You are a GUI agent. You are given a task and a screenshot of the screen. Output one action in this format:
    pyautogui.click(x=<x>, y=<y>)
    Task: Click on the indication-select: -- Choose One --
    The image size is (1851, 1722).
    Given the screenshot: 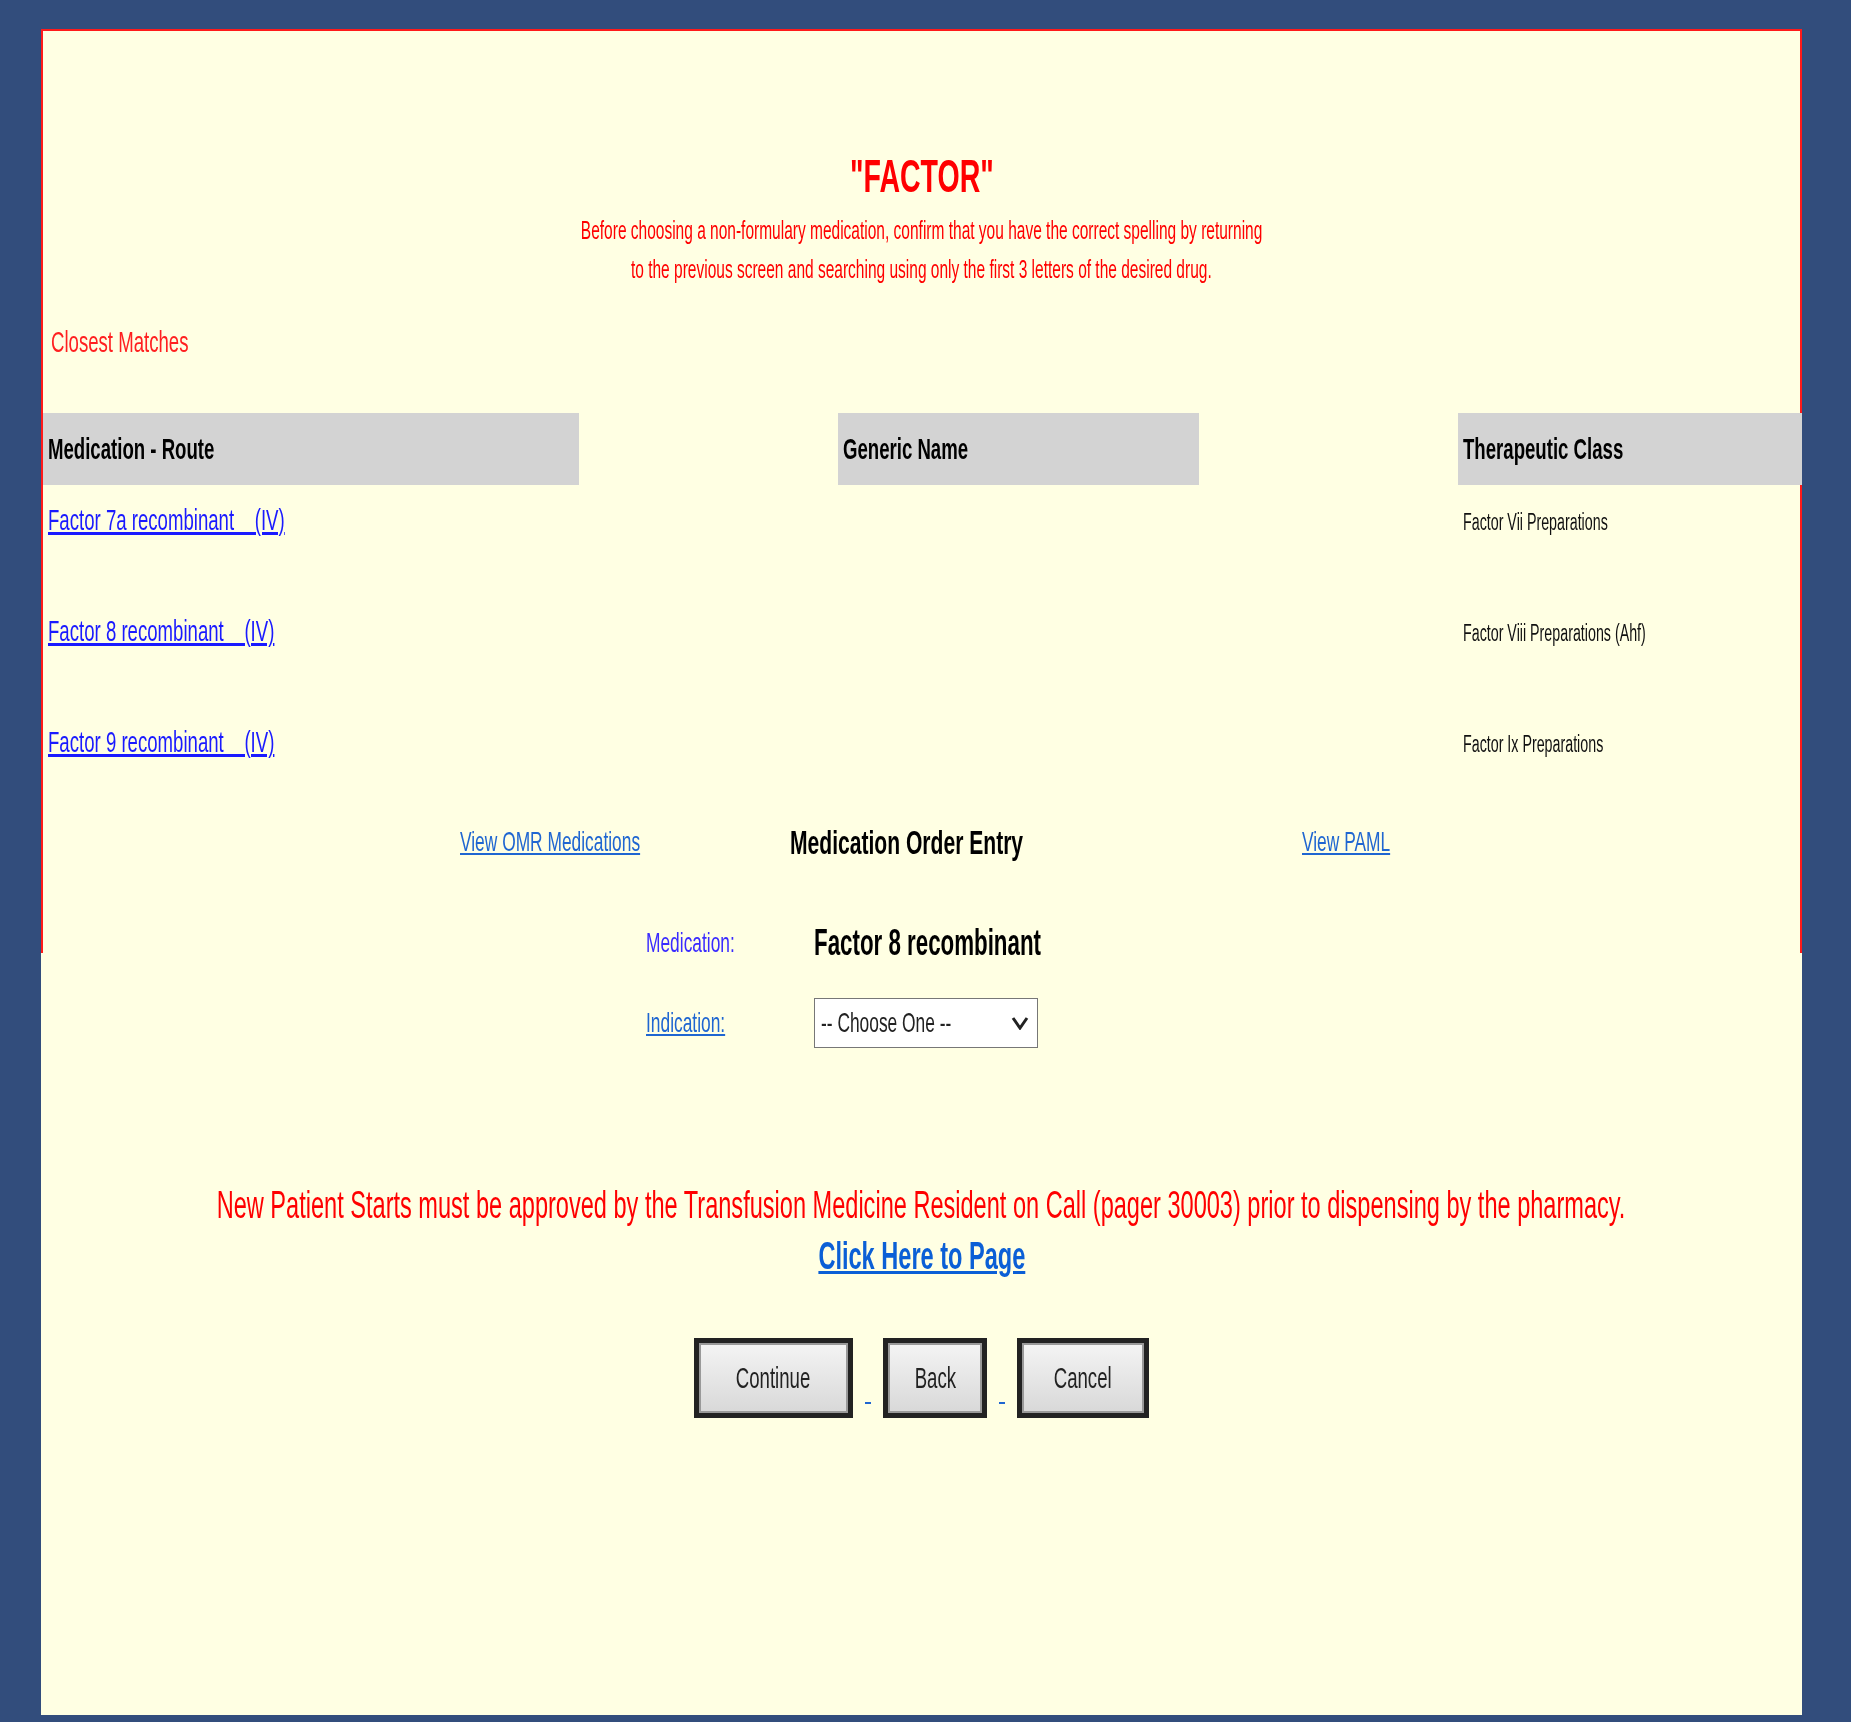 What is the action you would take?
    pyautogui.click(x=926, y=1023)
    